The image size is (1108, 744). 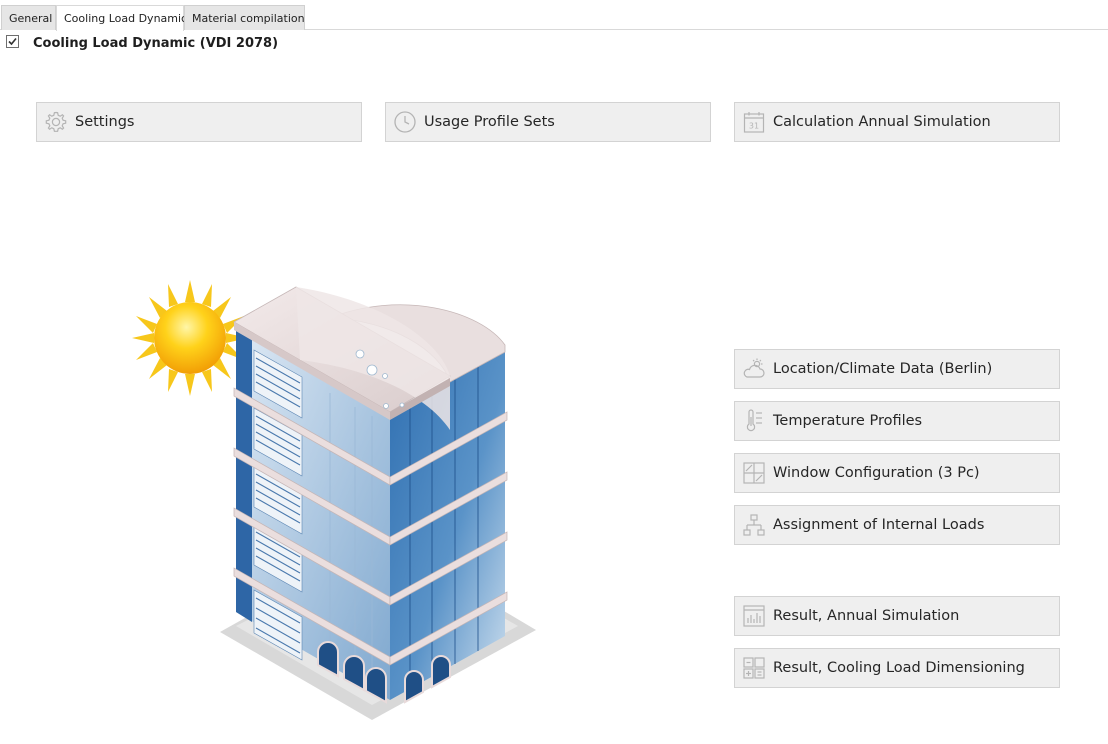 I want to click on window-icon, so click(x=754, y=473).